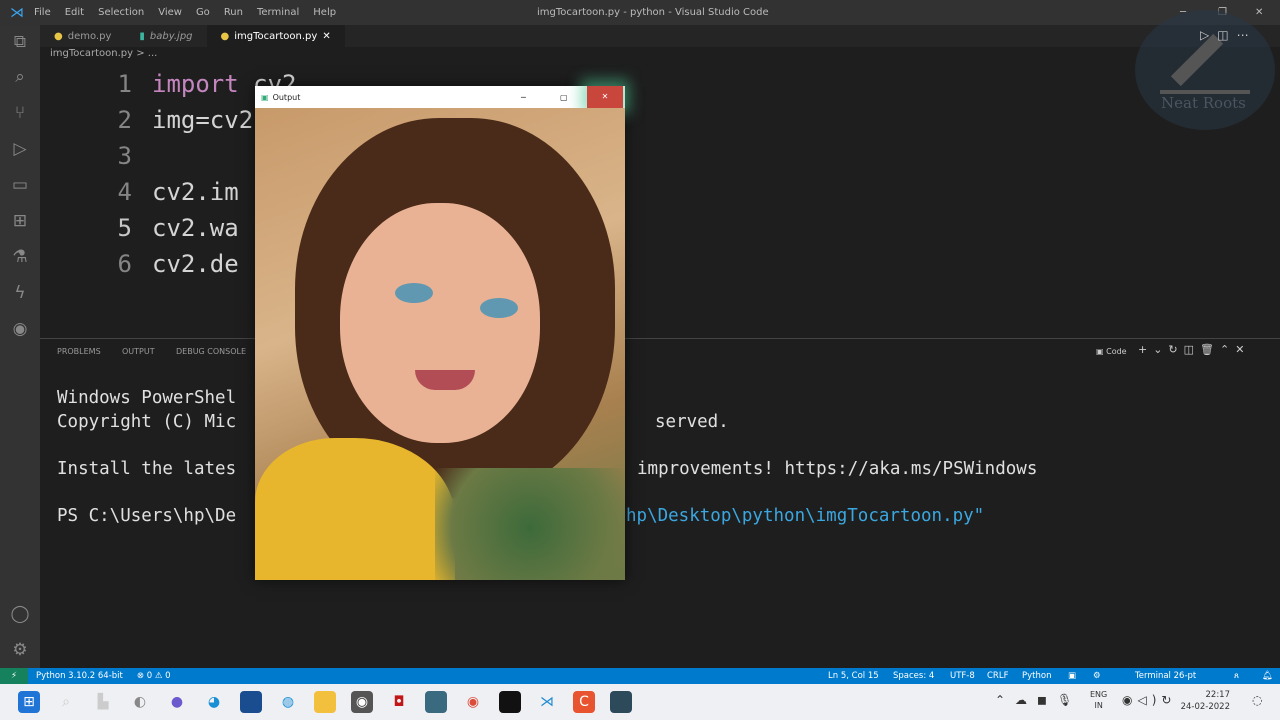 This screenshot has width=1280, height=720. I want to click on layout-icon: ▣, so click(1072, 676).